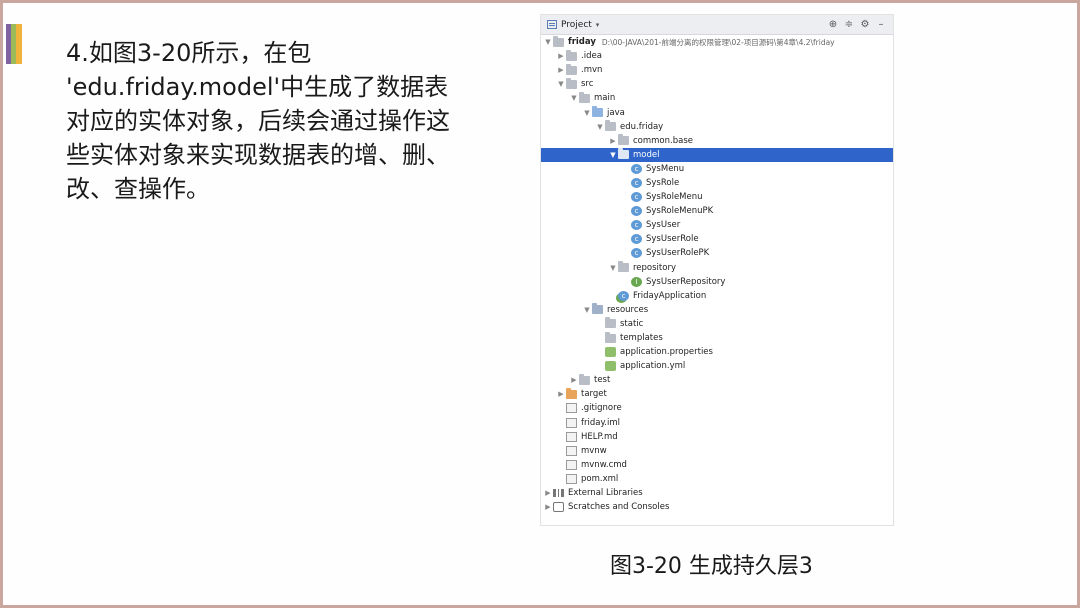 This screenshot has width=1080, height=608. What do you see at coordinates (600, 478) in the screenshot?
I see `tree-item-label: pom.xml` at bounding box center [600, 478].